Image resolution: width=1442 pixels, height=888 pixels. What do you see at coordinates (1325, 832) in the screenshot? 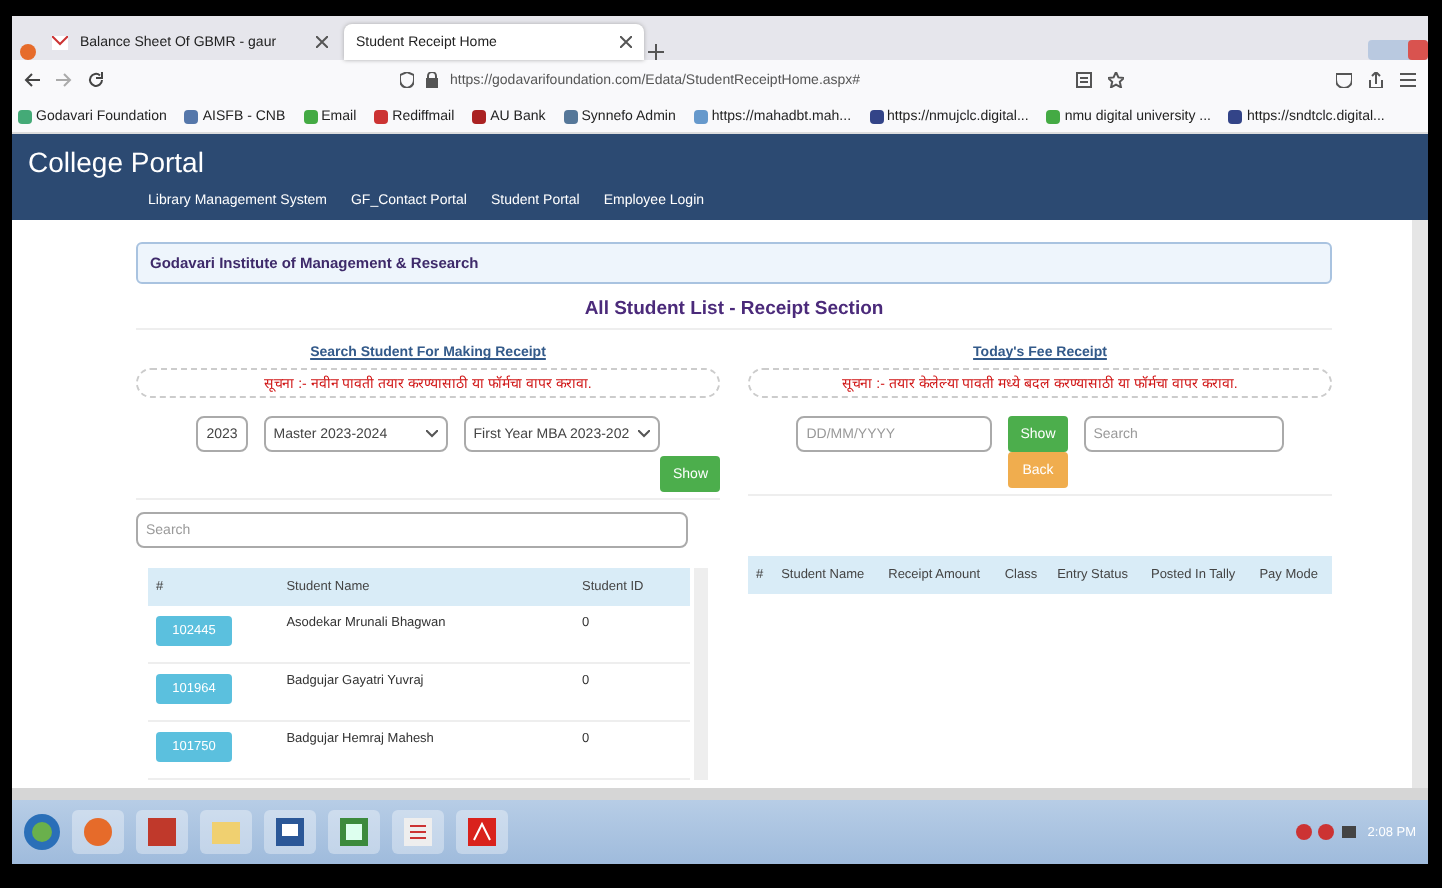
I see `tray-icon` at bounding box center [1325, 832].